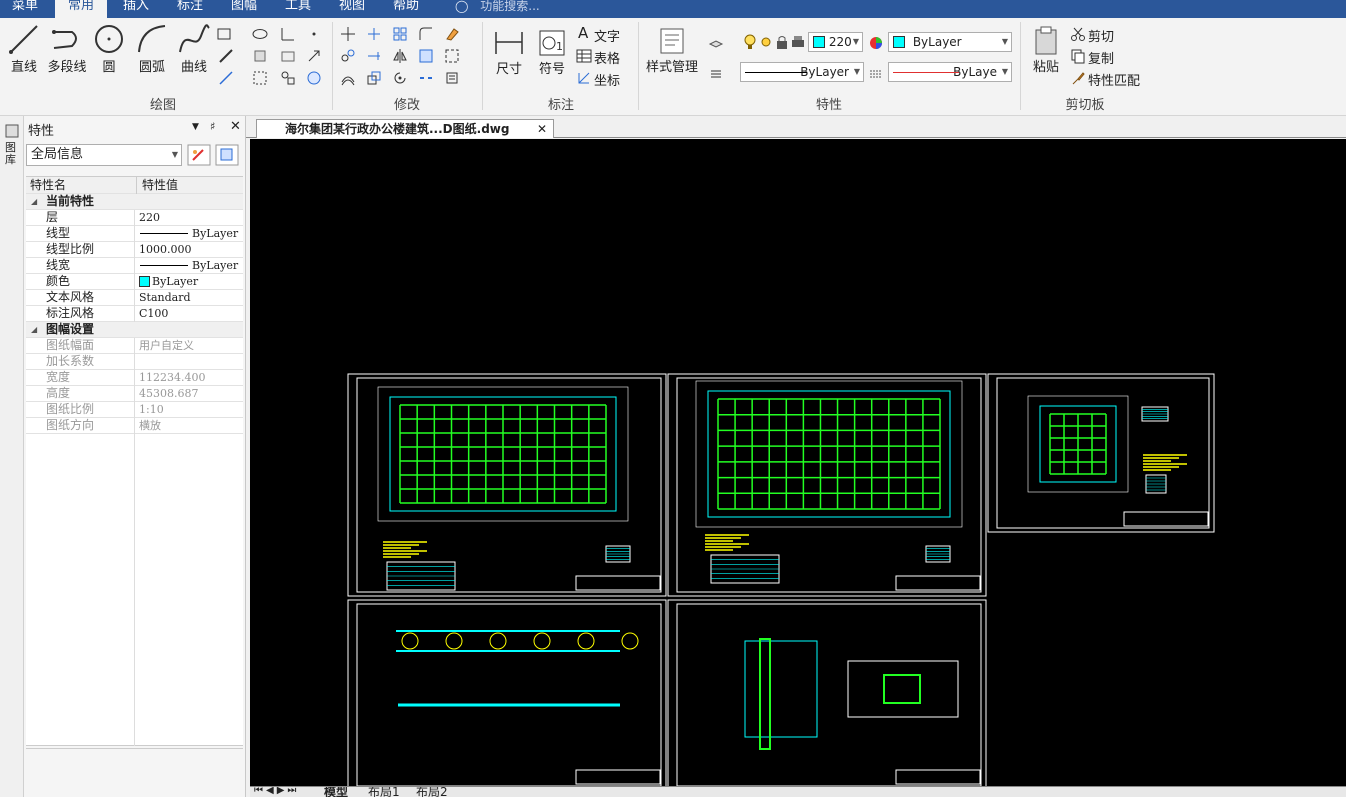 The width and height of the screenshot is (1346, 797). Describe the element at coordinates (584, 78) in the screenshot. I see `coordinate-icon` at that location.